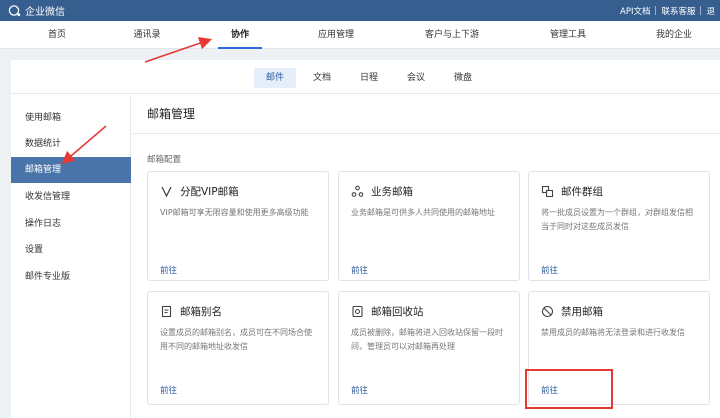 The image size is (720, 418). Describe the element at coordinates (416, 78) in the screenshot. I see `tab-meeting: 会议` at that location.